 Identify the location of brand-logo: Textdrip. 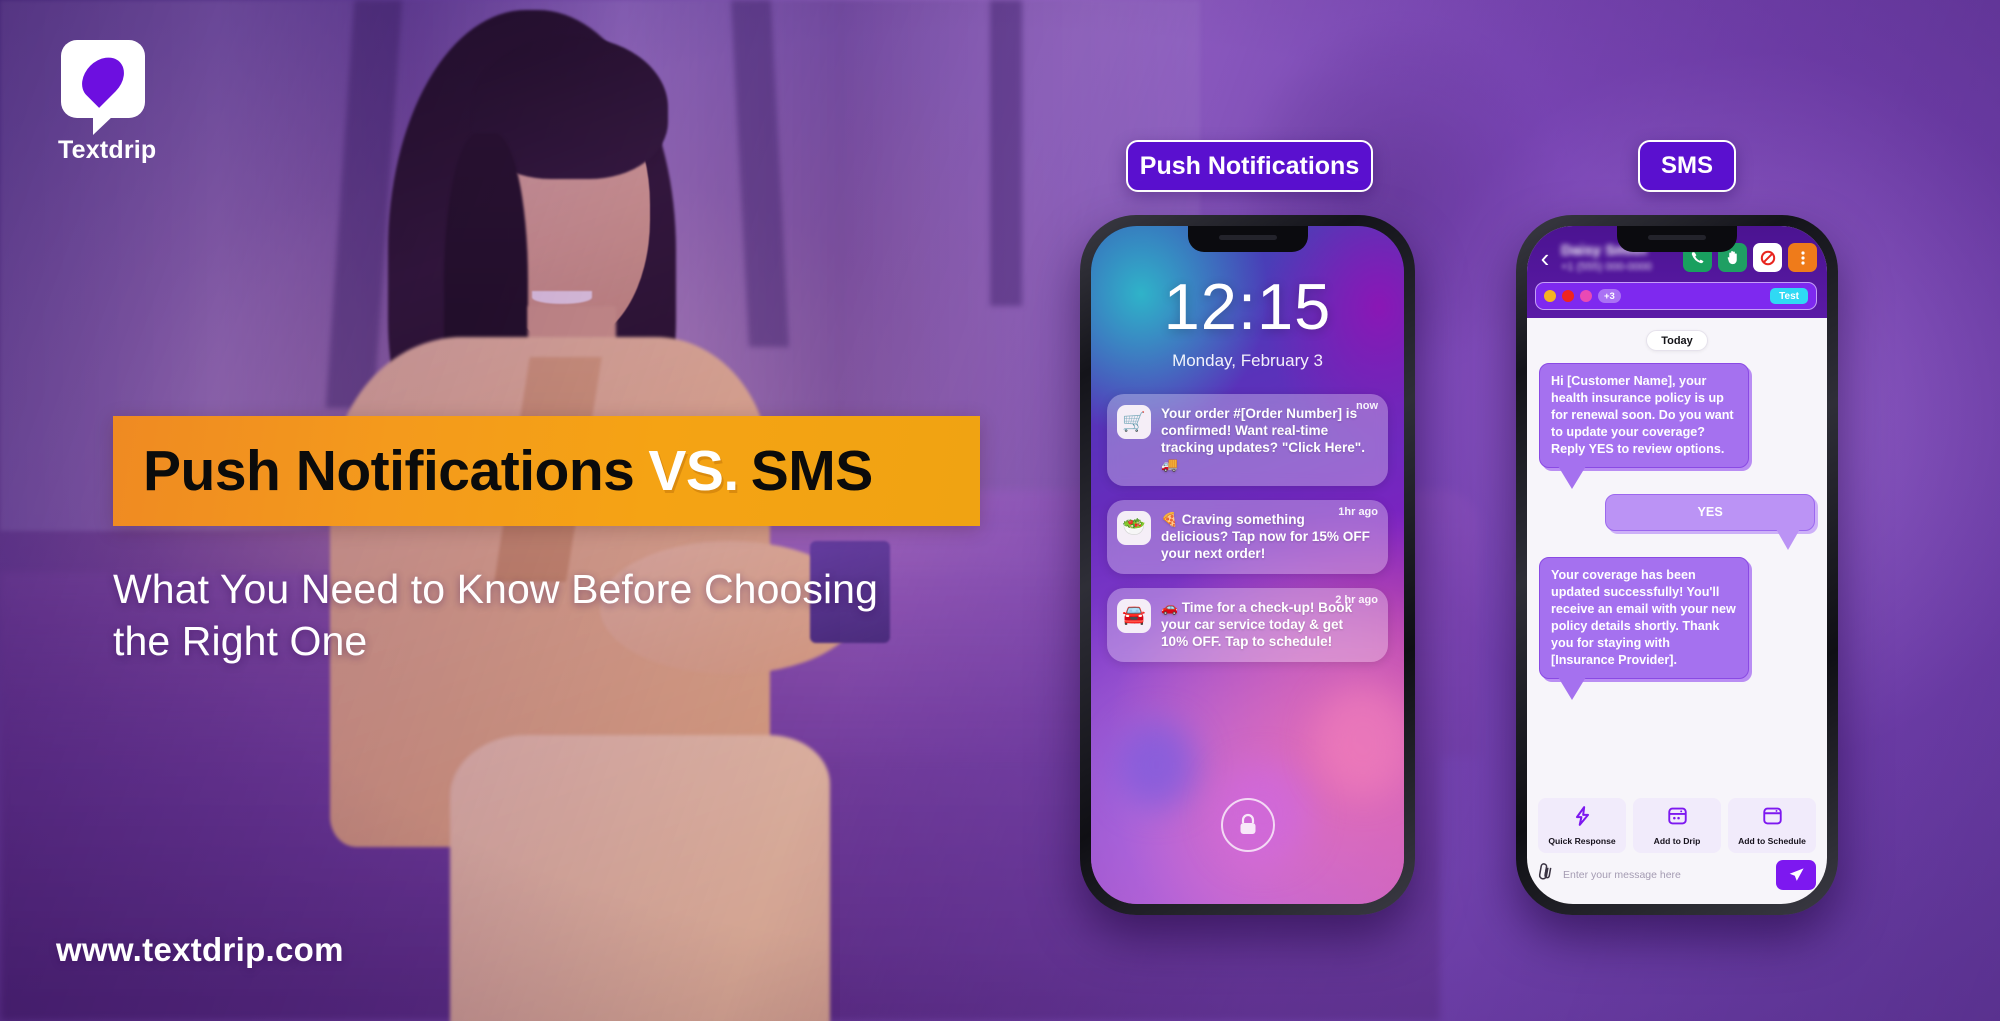
(141, 102).